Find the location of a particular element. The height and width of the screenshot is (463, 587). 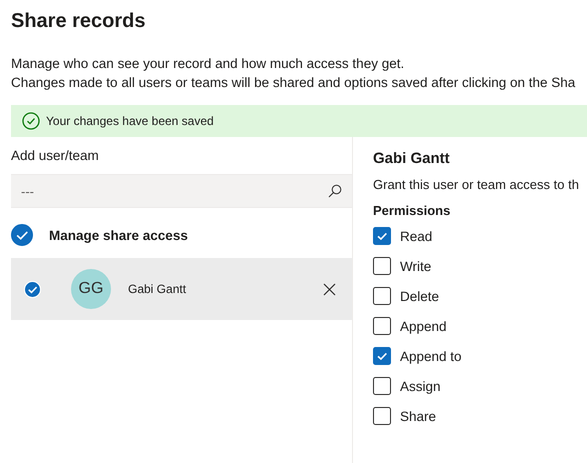

search-icon is located at coordinates (335, 191).